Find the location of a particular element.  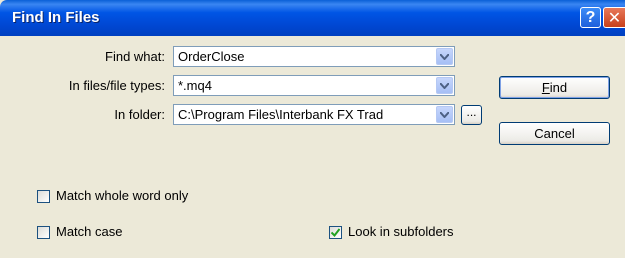

find-what-value: OrderClose is located at coordinates (211, 56).